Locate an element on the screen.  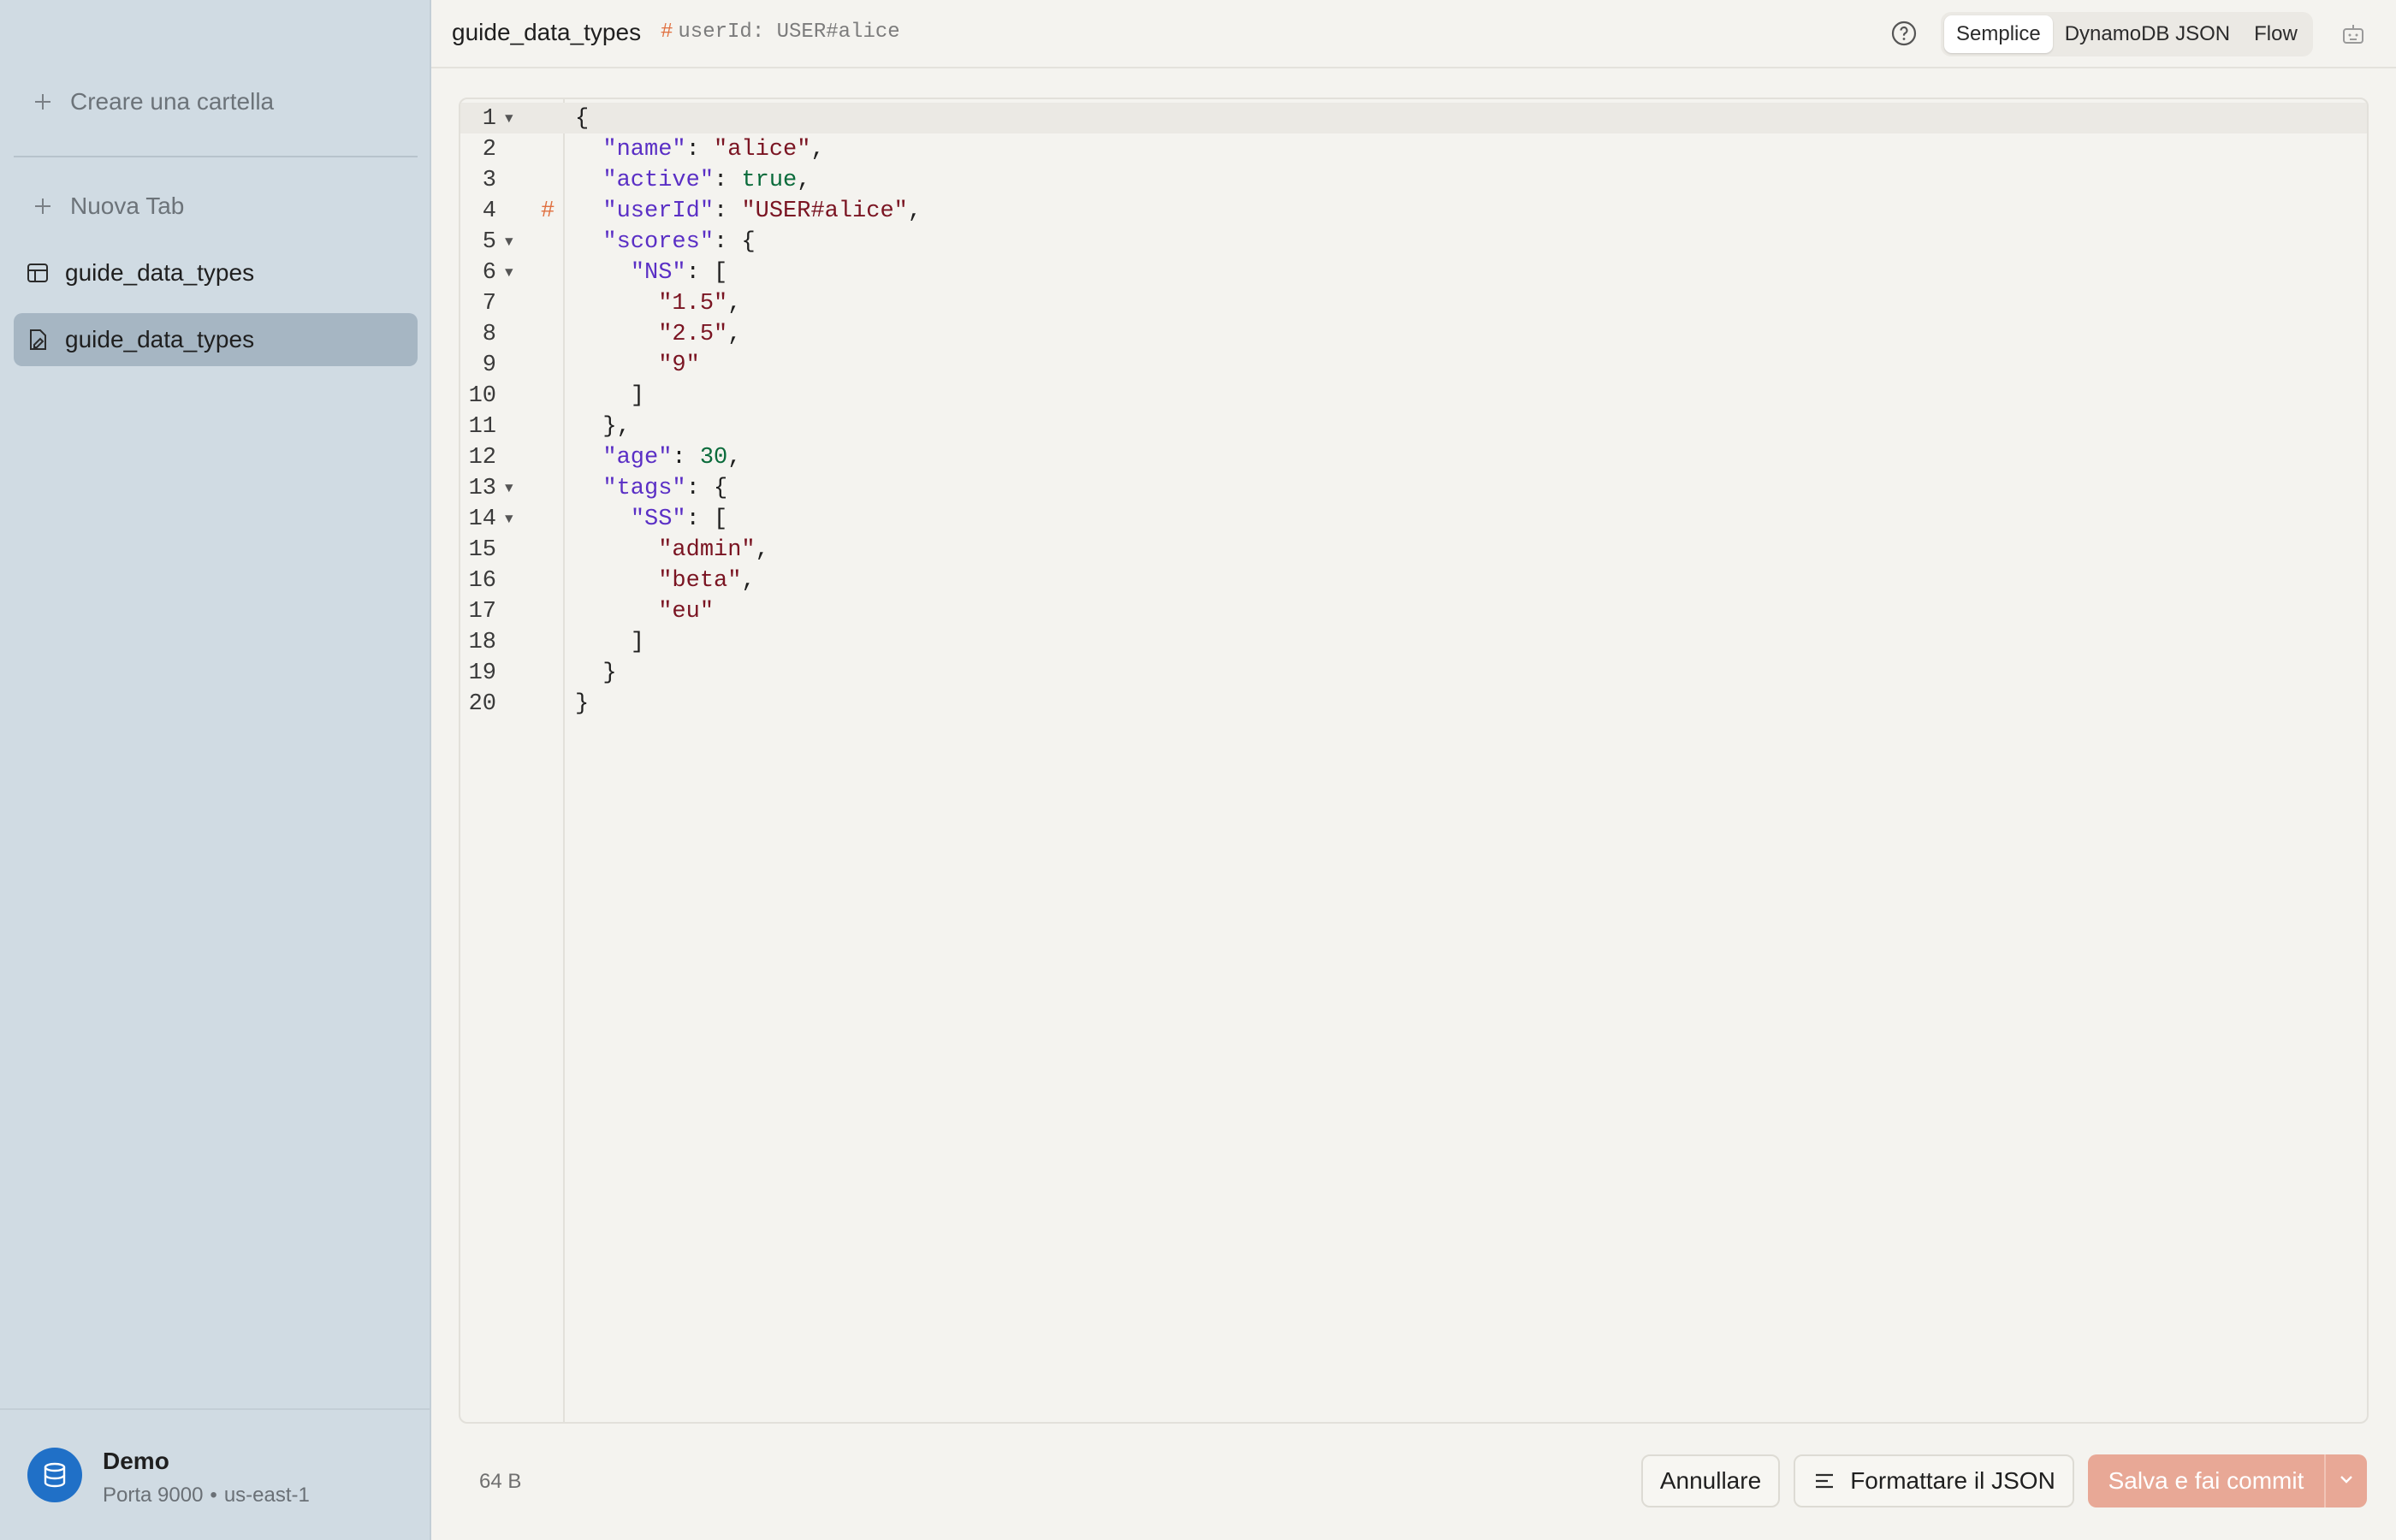
line-number: 1 is located at coordinates (489, 119).